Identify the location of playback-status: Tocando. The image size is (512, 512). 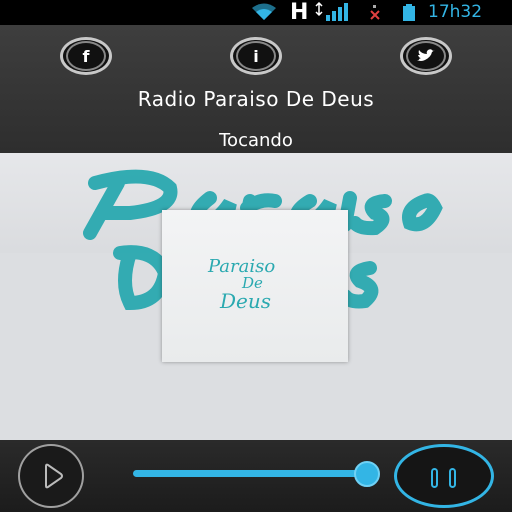
(256, 140).